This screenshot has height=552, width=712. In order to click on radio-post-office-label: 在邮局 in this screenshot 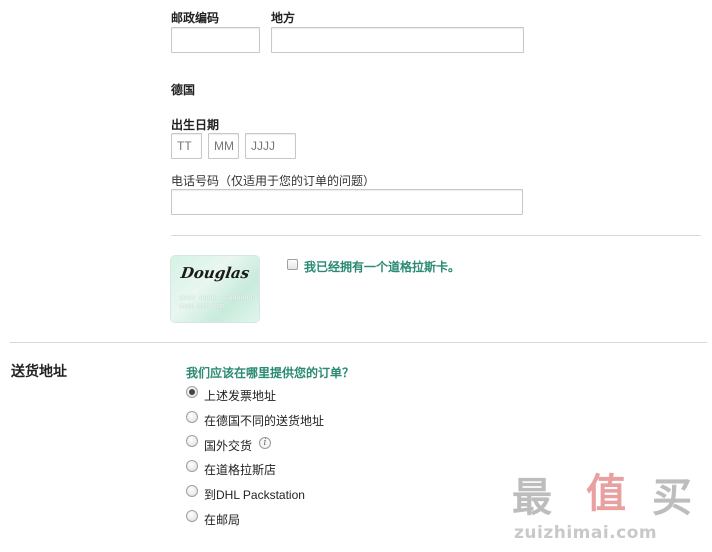, I will do `click(222, 519)`.